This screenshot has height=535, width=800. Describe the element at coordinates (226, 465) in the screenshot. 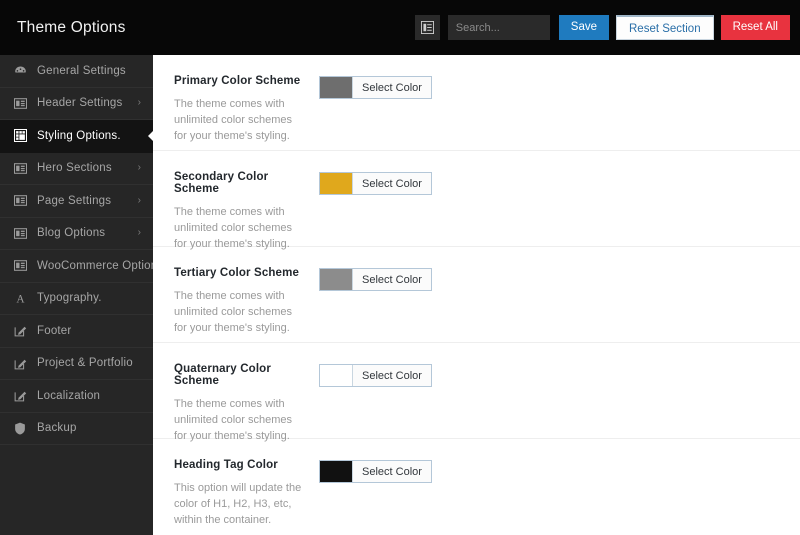

I see `option-title: Heading Tag Color` at that location.